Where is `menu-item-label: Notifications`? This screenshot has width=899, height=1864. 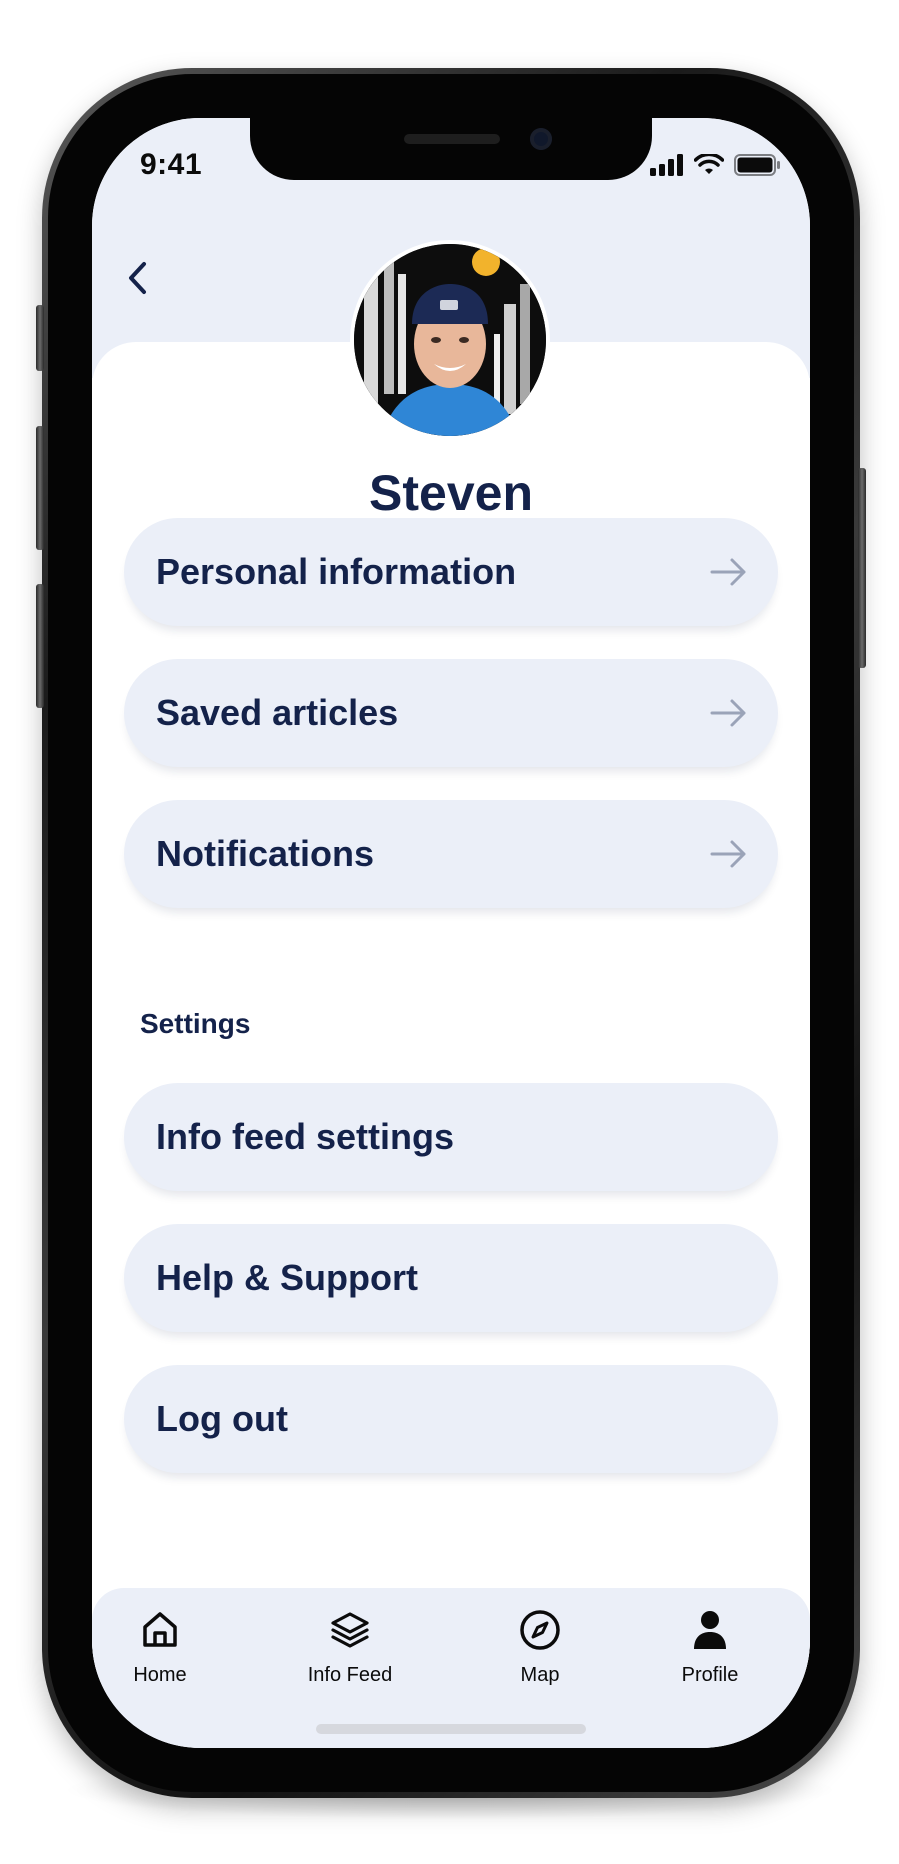 menu-item-label: Notifications is located at coordinates (265, 853).